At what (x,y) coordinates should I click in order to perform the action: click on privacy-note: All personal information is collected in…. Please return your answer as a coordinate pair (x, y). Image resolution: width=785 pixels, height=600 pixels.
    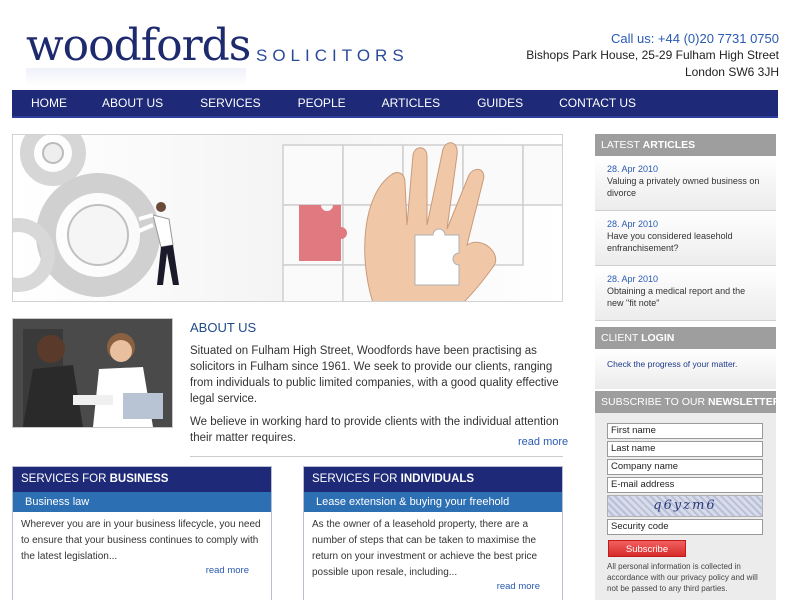
    Looking at the image, I should click on (682, 577).